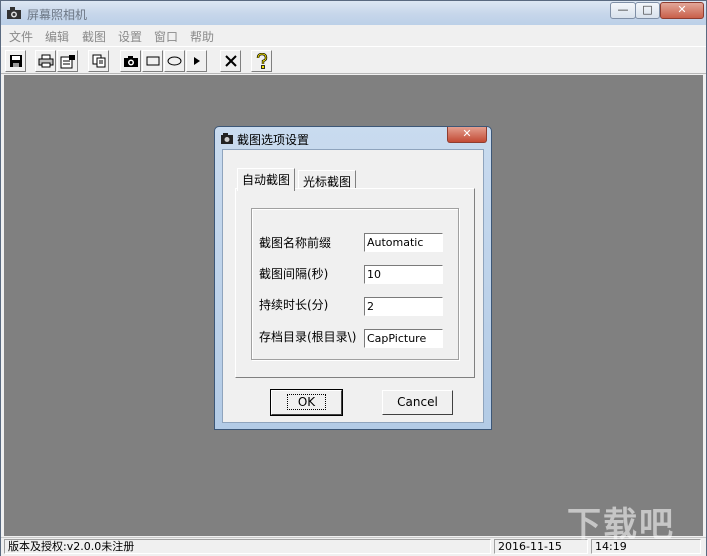 The height and width of the screenshot is (556, 707). I want to click on duration-label: 持续时长(分), so click(294, 305).